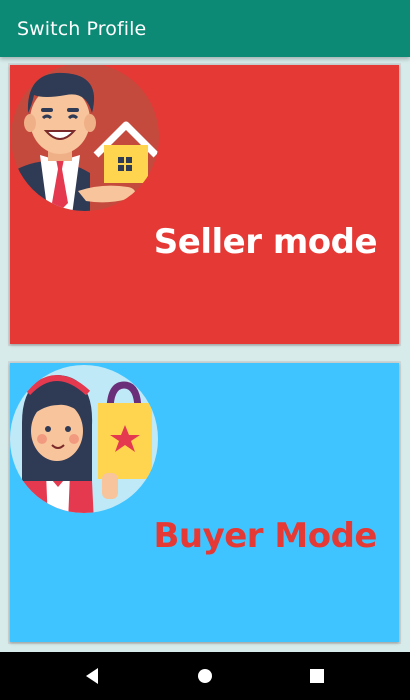  I want to click on buyer-shopping-avatar-icon, so click(84, 439).